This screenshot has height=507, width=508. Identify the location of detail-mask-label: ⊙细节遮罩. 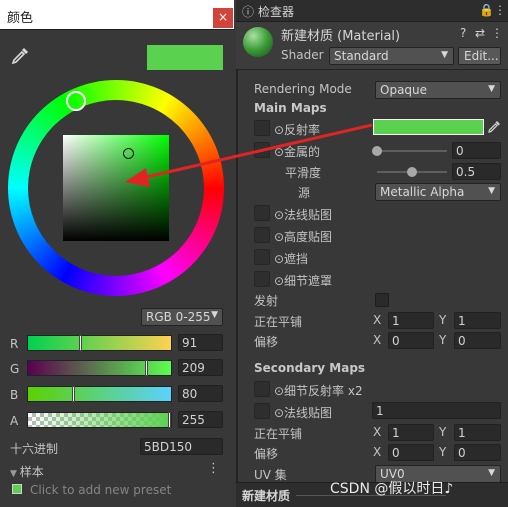
(303, 281).